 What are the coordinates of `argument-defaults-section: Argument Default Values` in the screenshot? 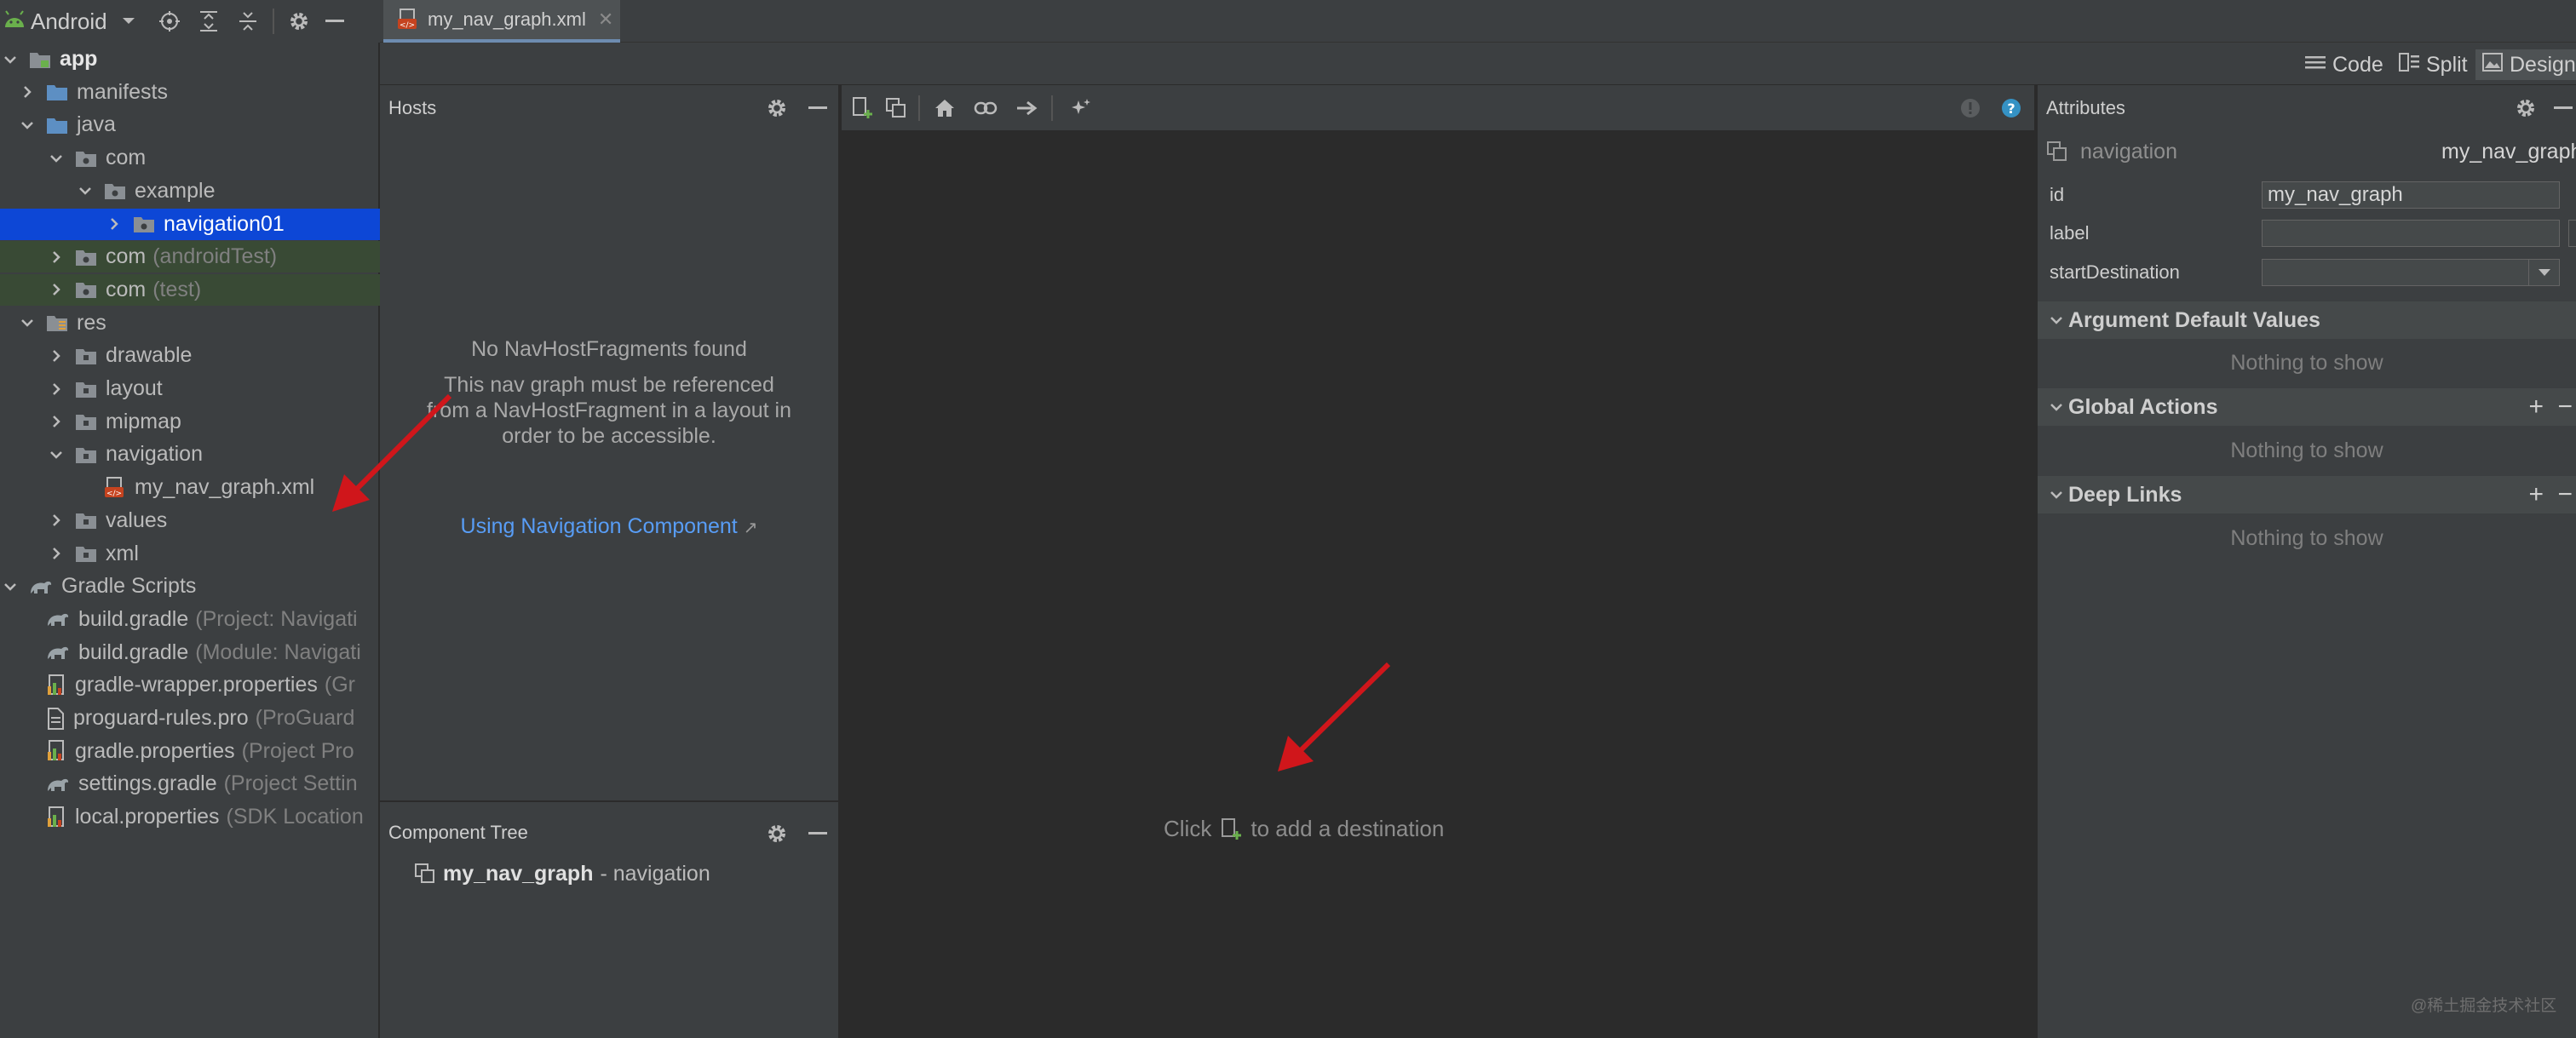 It's located at (2307, 320).